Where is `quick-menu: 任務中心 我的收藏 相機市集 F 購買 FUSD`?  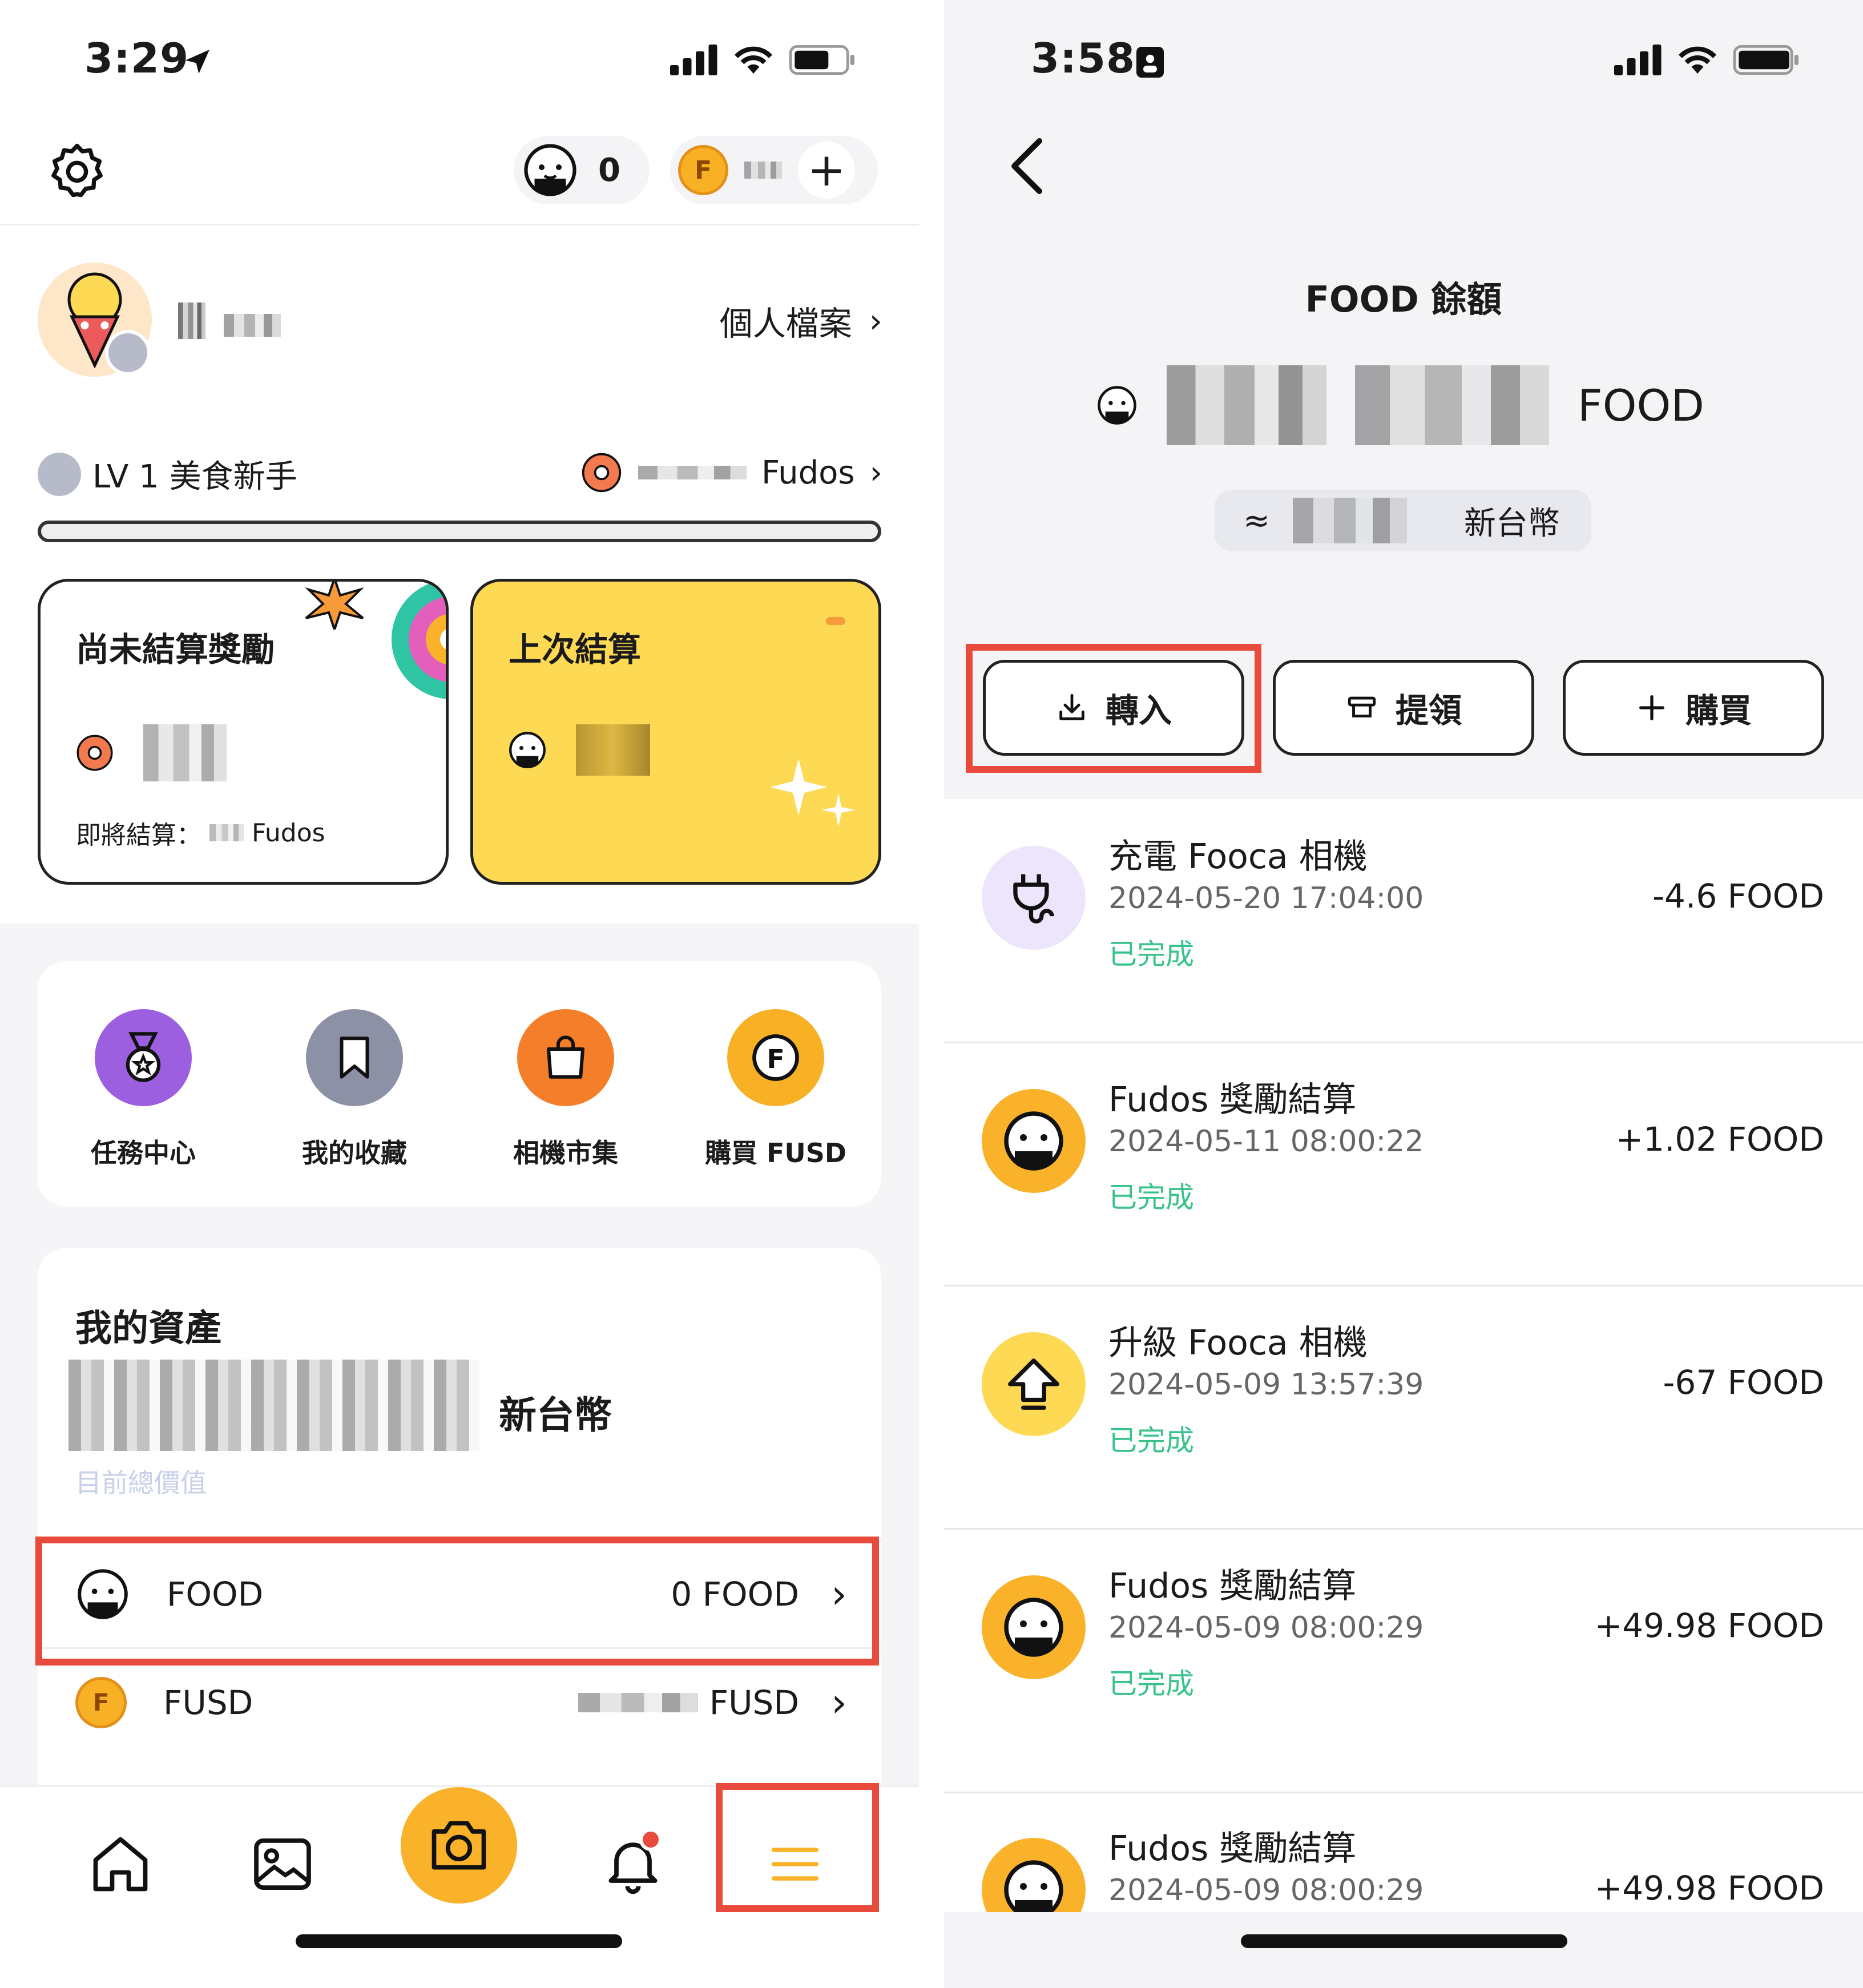
quick-menu: 任務中心 我的收藏 相機市集 F 購買 FUSD is located at coordinates (459, 1084).